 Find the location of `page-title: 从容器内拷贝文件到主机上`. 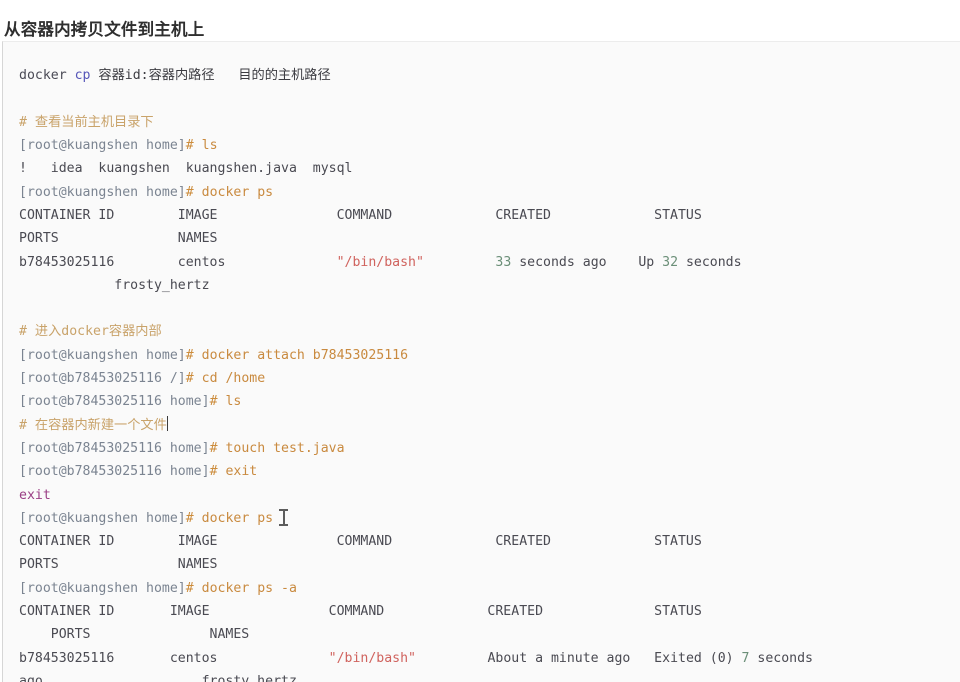

page-title: 从容器内拷贝文件到主机上 is located at coordinates (104, 29).